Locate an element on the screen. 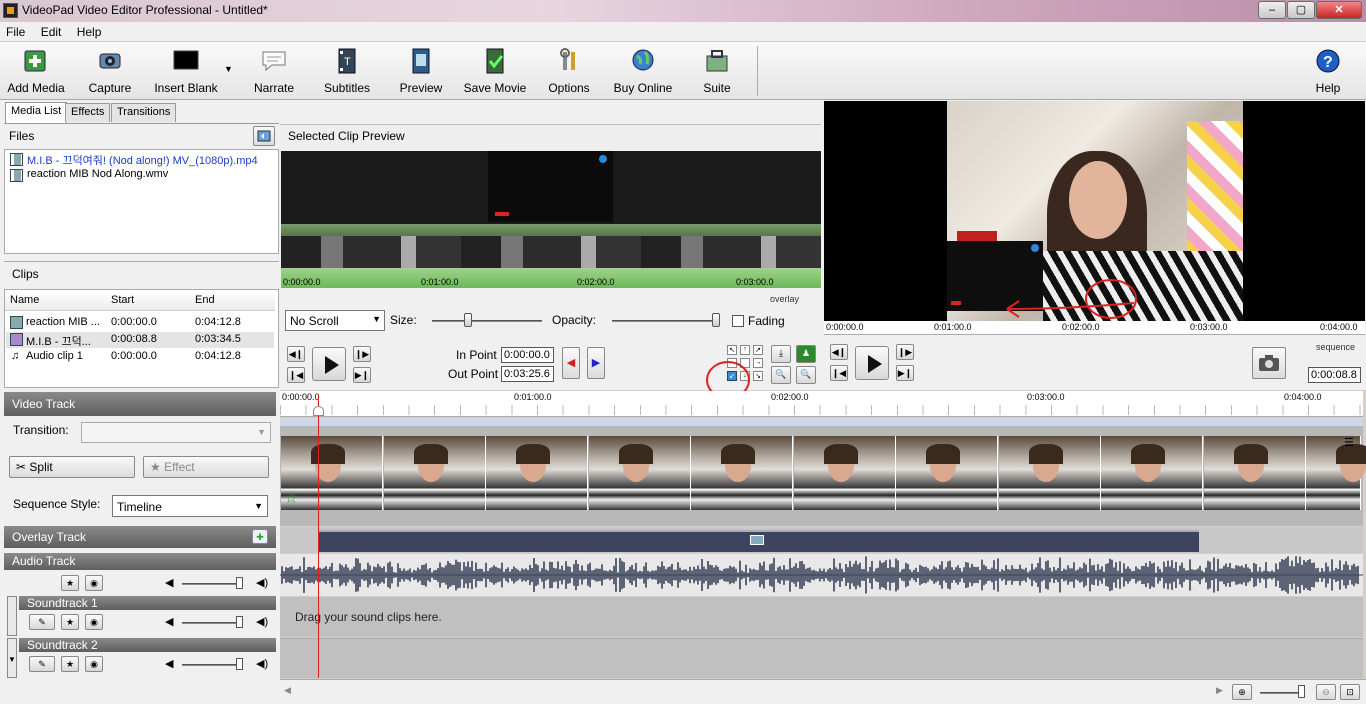 The height and width of the screenshot is (704, 1366). set-in-point-button: ◀ is located at coordinates (571, 363).